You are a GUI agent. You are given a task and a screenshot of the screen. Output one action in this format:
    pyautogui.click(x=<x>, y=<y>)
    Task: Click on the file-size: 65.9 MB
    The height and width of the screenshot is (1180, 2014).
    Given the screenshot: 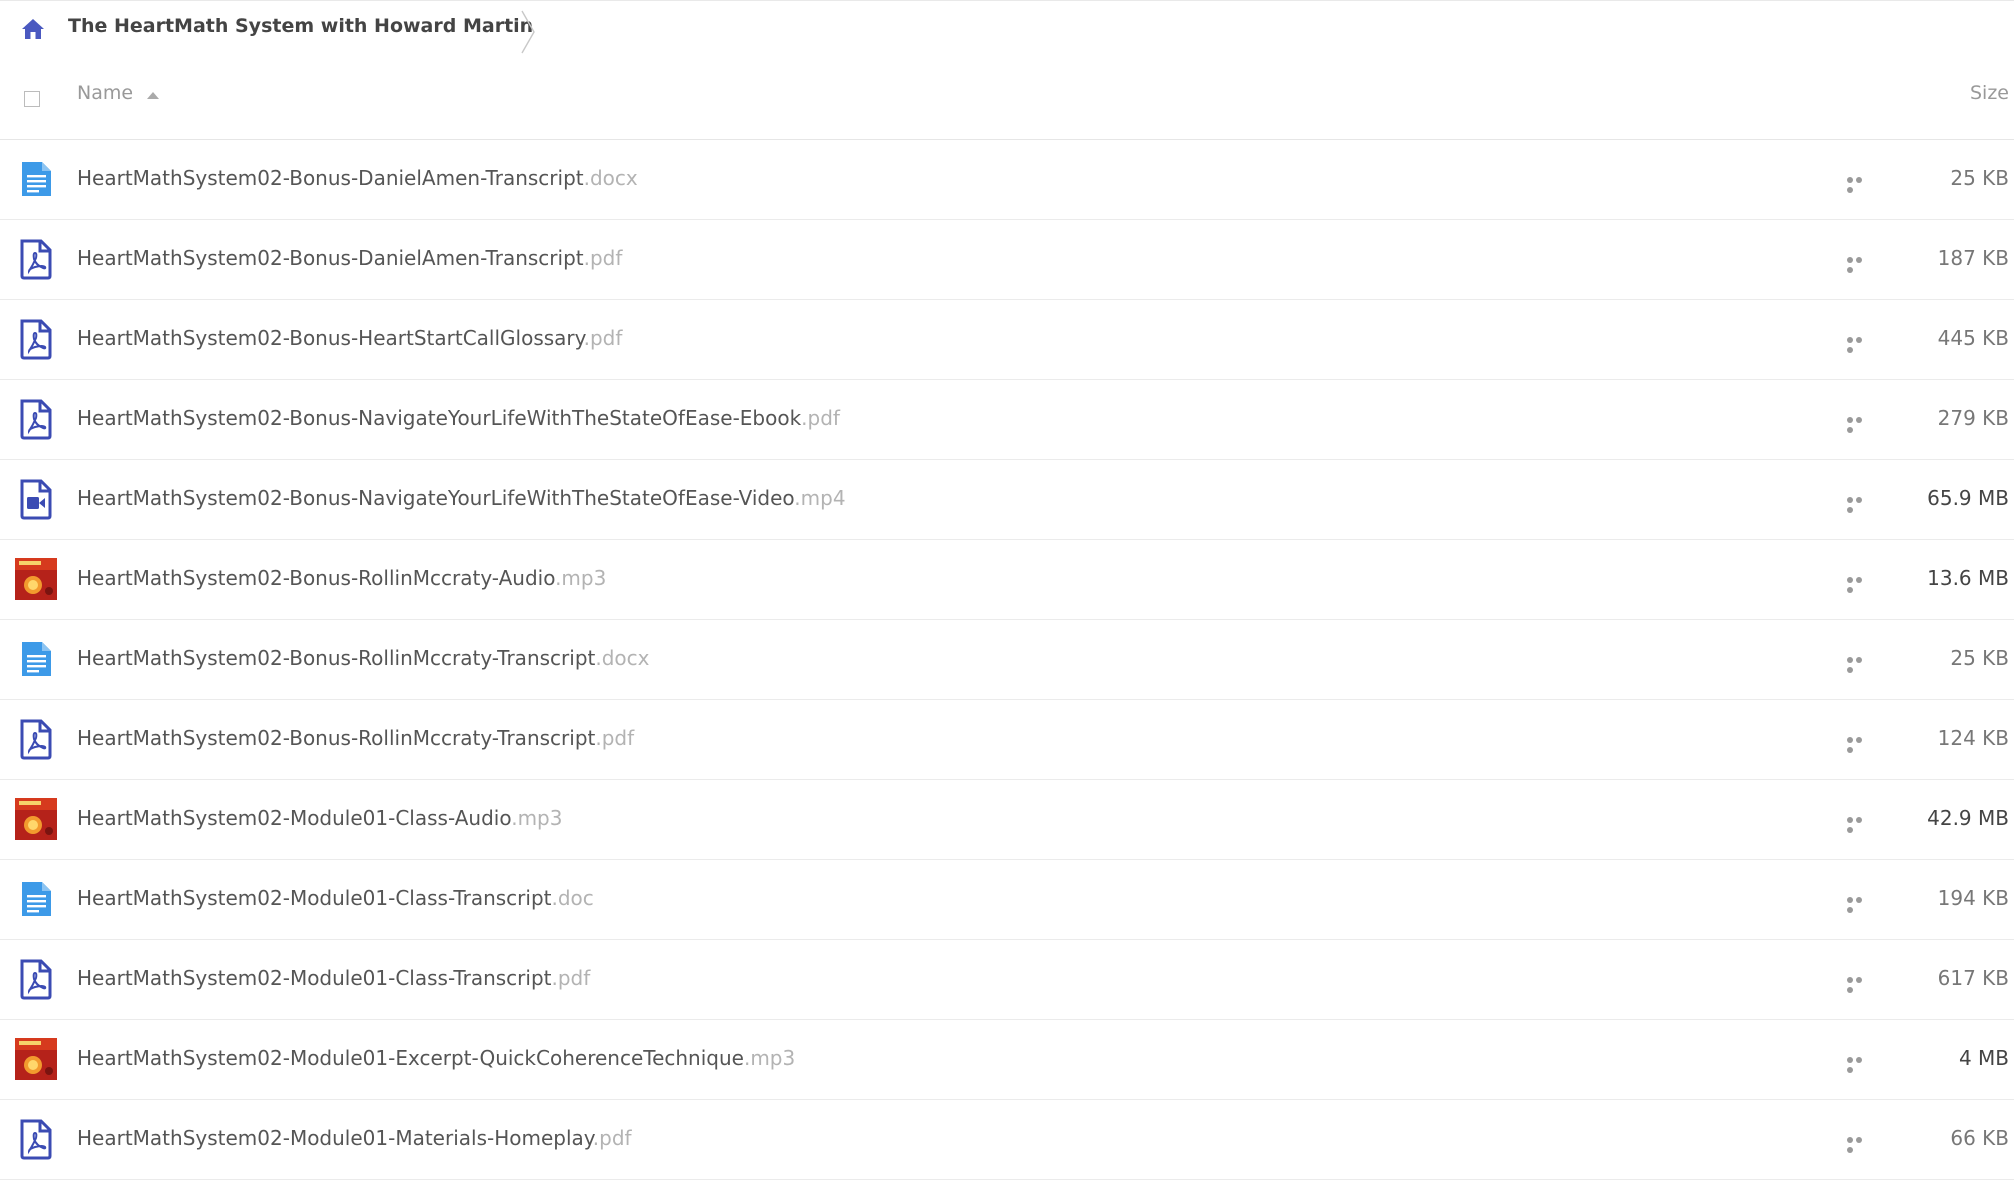 What is the action you would take?
    pyautogui.click(x=1968, y=498)
    